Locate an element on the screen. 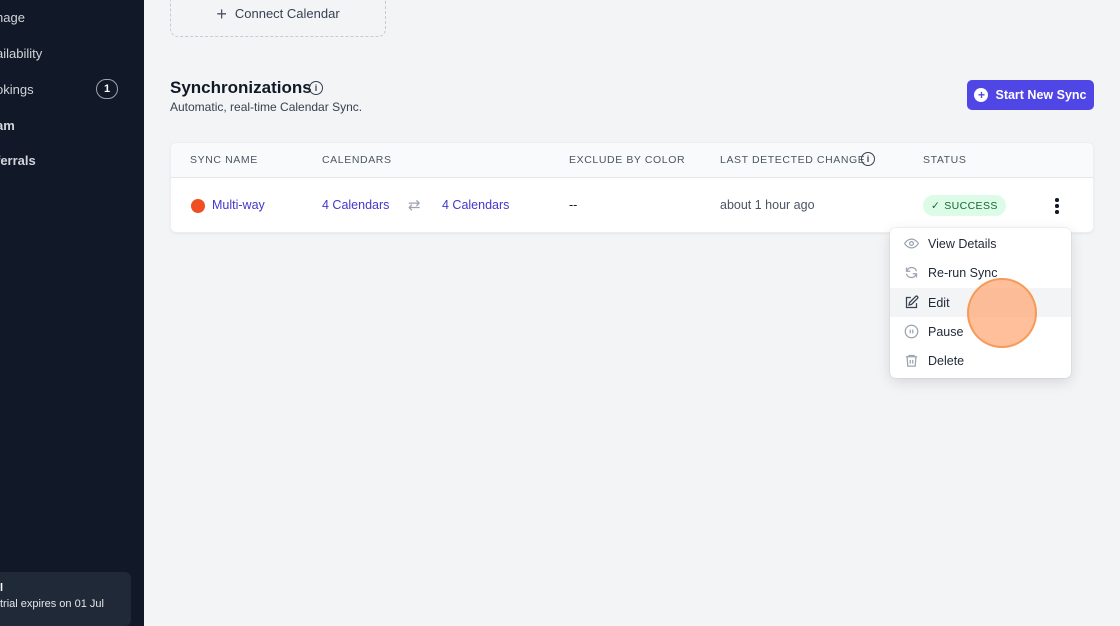 Image resolution: width=1120 pixels, height=626 pixels. sidebar-item-label: okings is located at coordinates (17, 89).